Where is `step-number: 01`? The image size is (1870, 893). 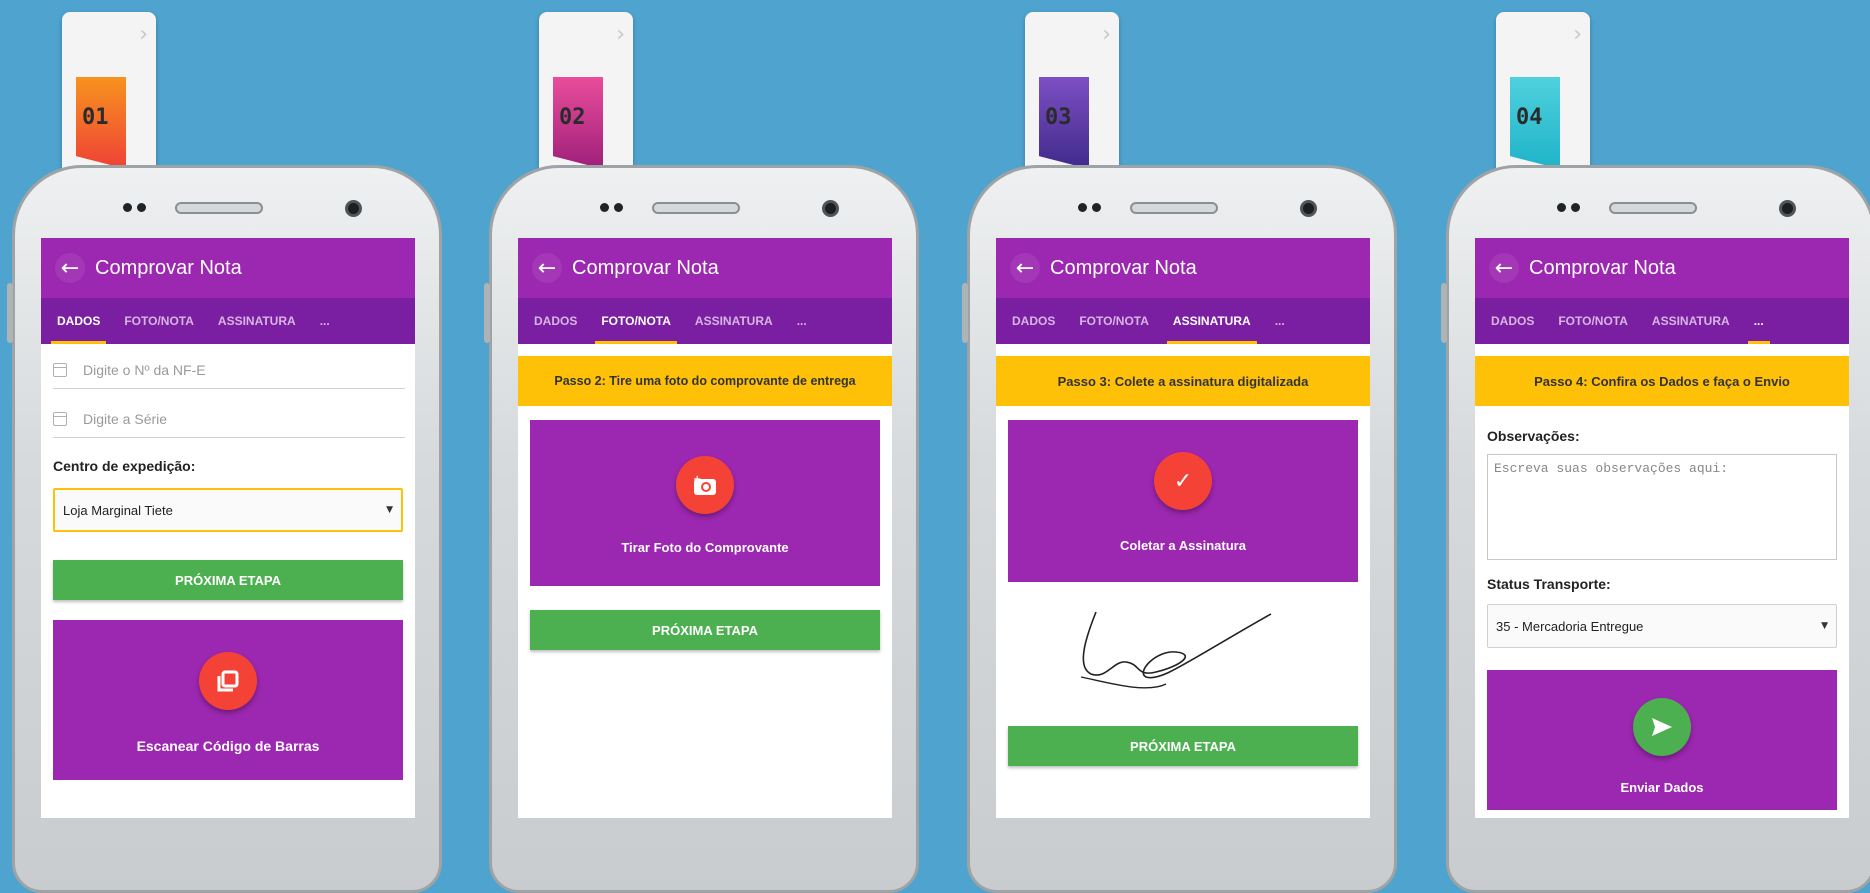
step-number: 01 is located at coordinates (101, 123).